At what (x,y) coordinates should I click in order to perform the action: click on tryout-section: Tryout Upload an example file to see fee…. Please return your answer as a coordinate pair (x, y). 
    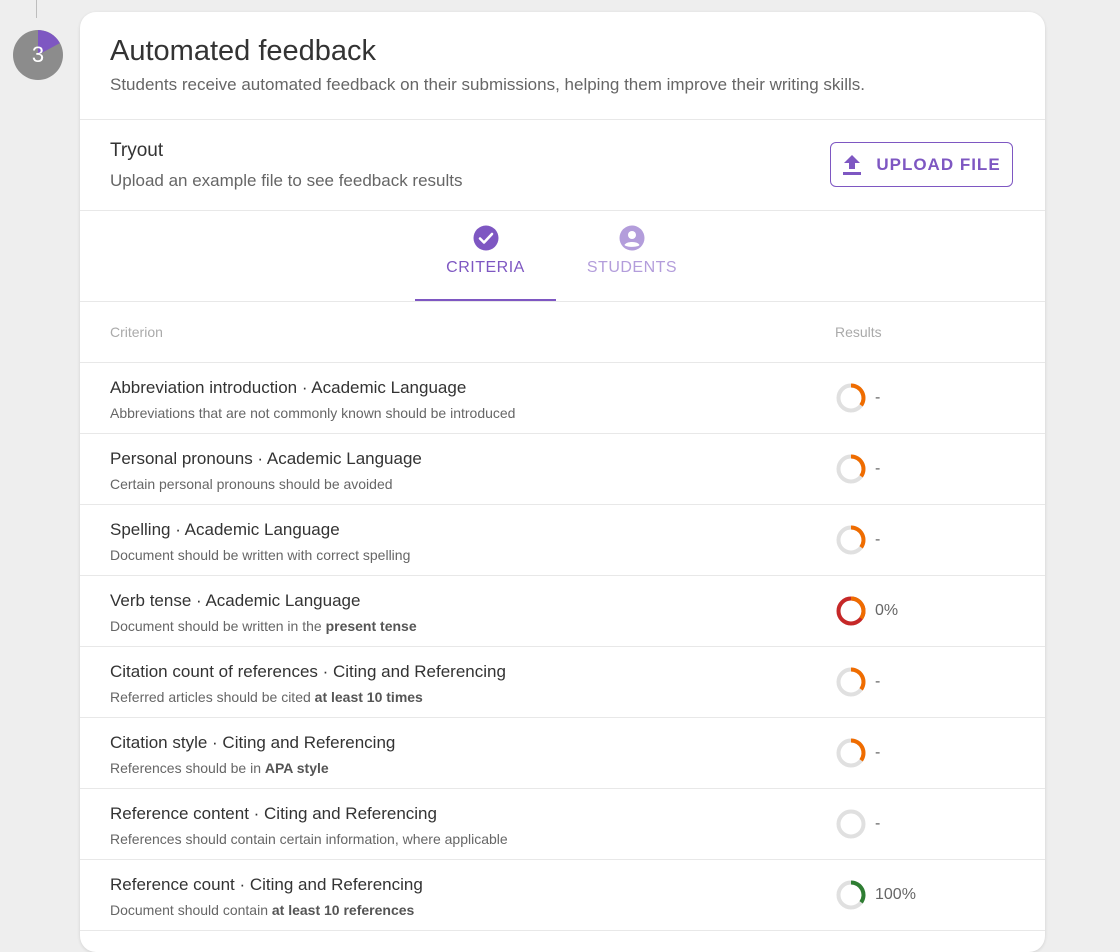
    Looking at the image, I should click on (562, 165).